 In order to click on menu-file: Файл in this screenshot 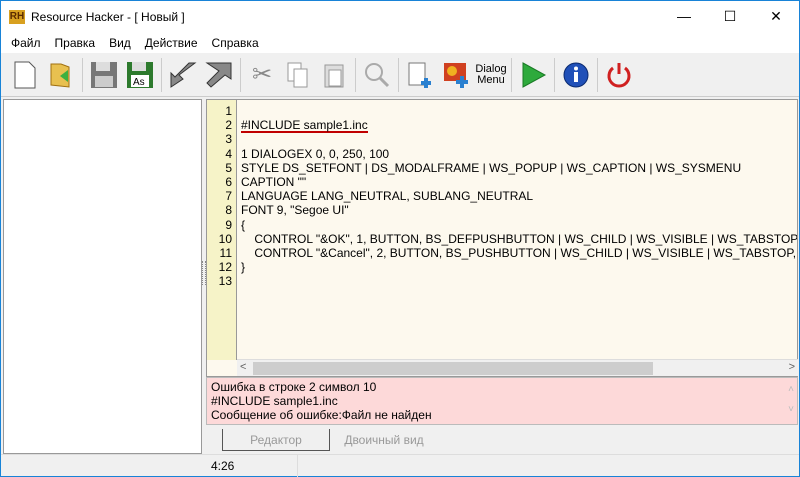, I will do `click(26, 43)`.